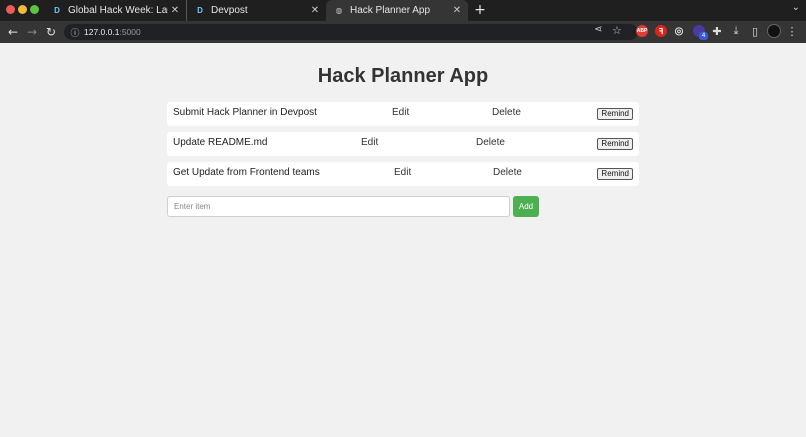 The image size is (806, 437). Describe the element at coordinates (229, 10) in the screenshot. I see `tab-title: Devpost` at that location.